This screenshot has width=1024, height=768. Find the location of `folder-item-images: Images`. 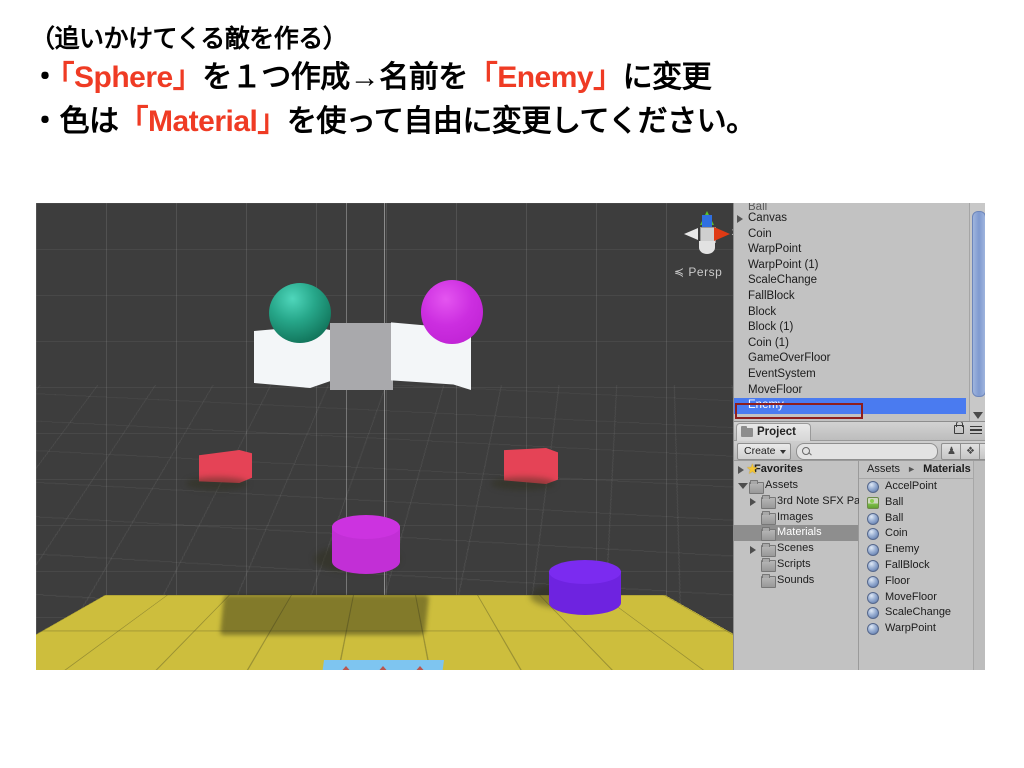

folder-item-images: Images is located at coordinates (796, 518).